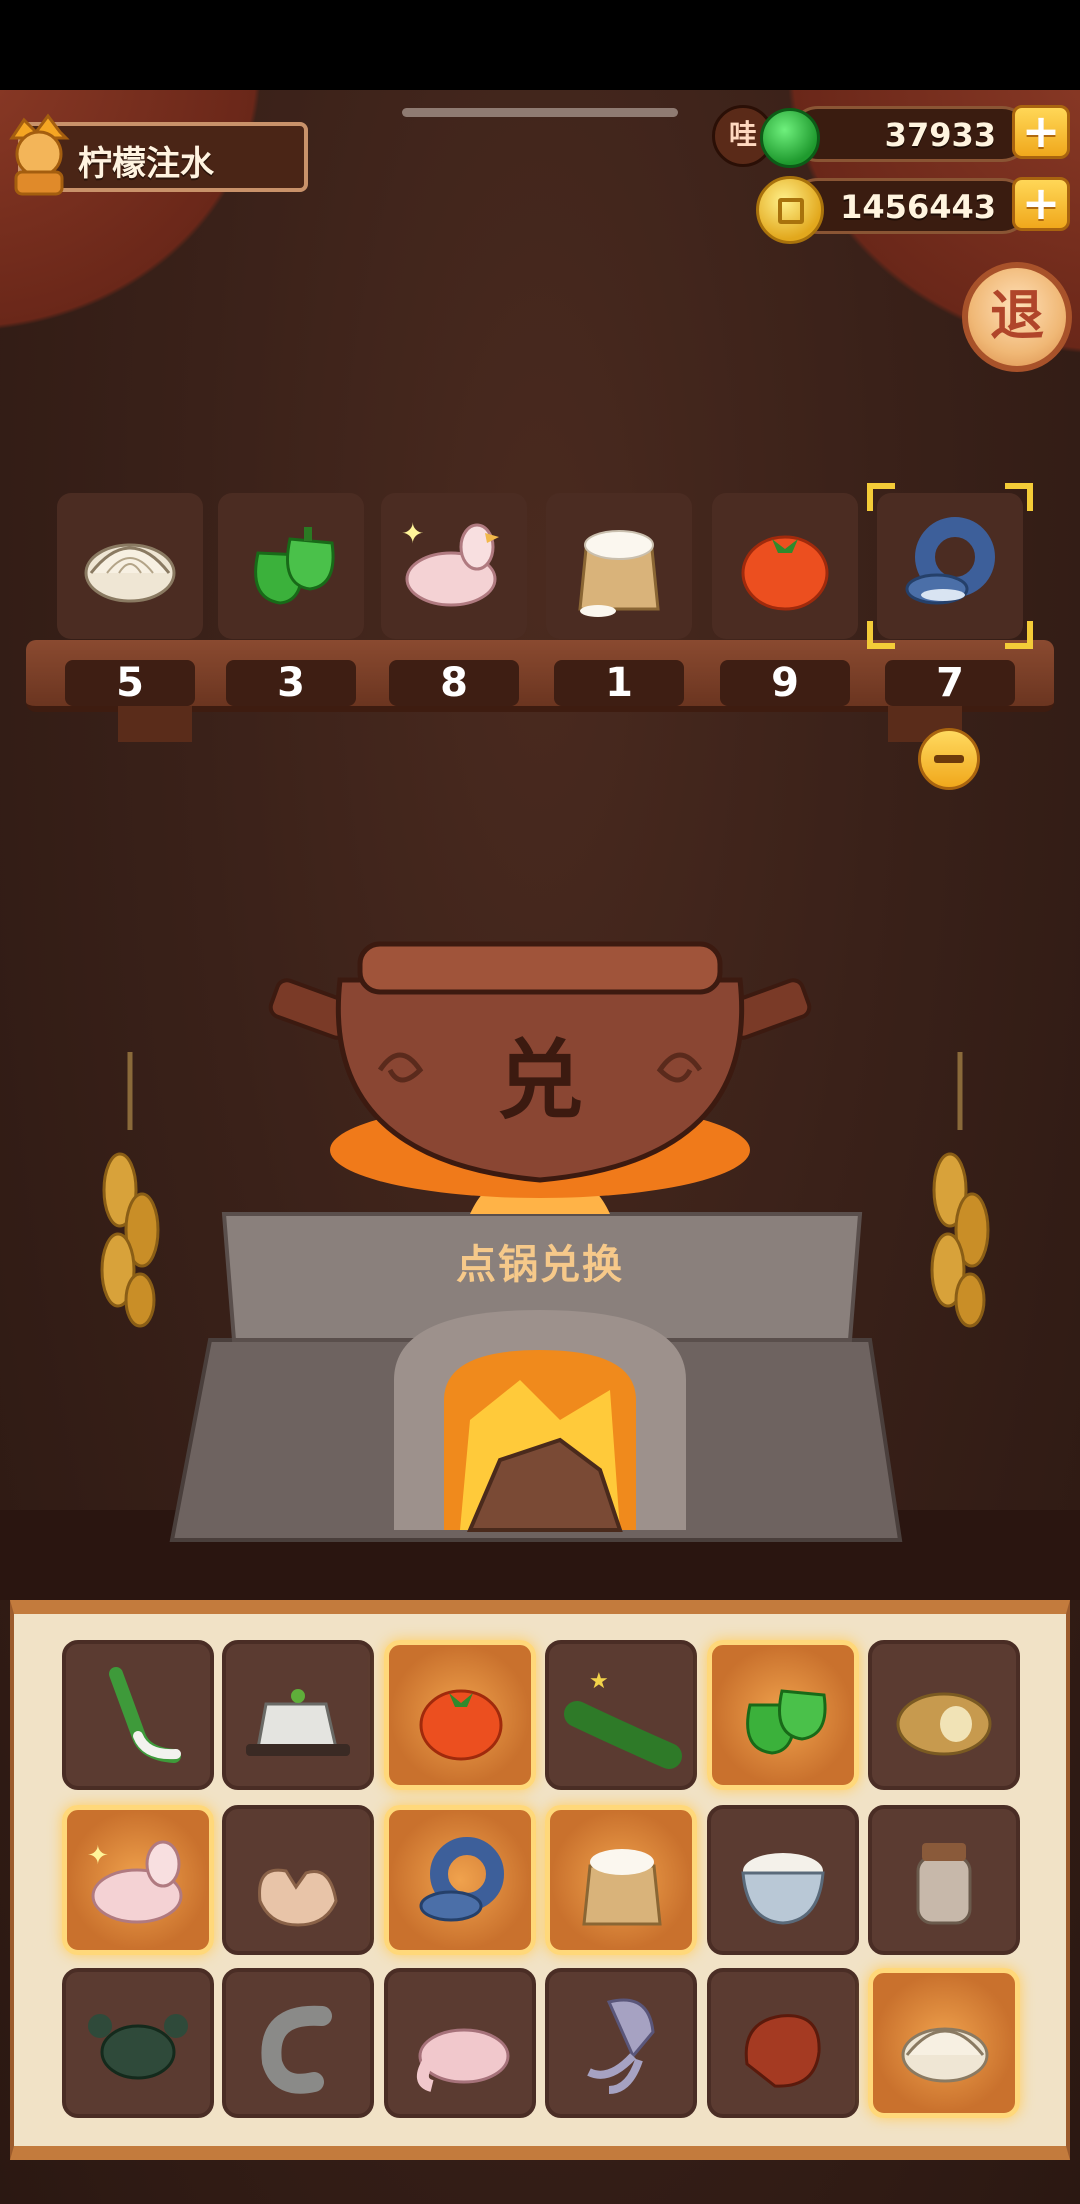 The image size is (1080, 2204). What do you see at coordinates (298, 1722) in the screenshot?
I see `tofu-icon` at bounding box center [298, 1722].